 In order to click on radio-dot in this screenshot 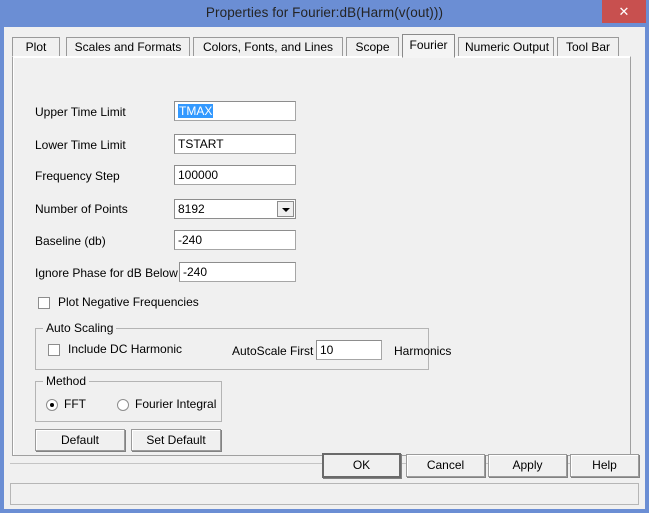, I will do `click(52, 405)`.